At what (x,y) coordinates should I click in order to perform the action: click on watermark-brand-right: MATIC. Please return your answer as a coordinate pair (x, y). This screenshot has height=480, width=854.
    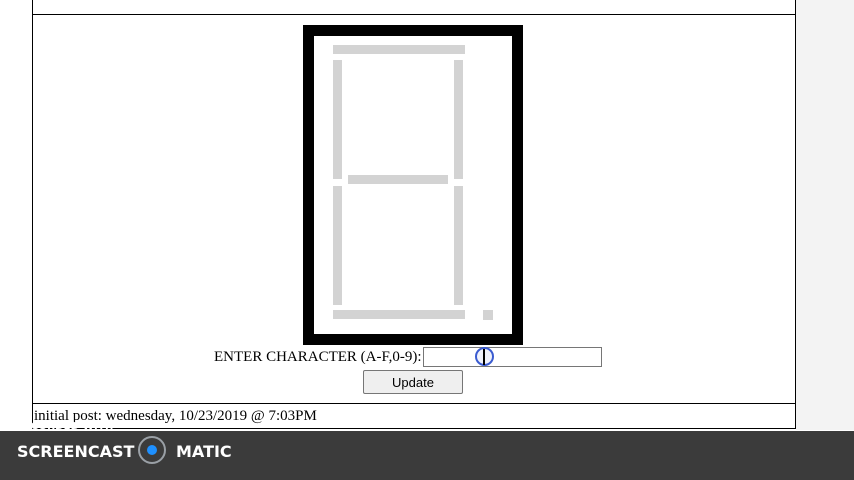
    Looking at the image, I should click on (204, 451).